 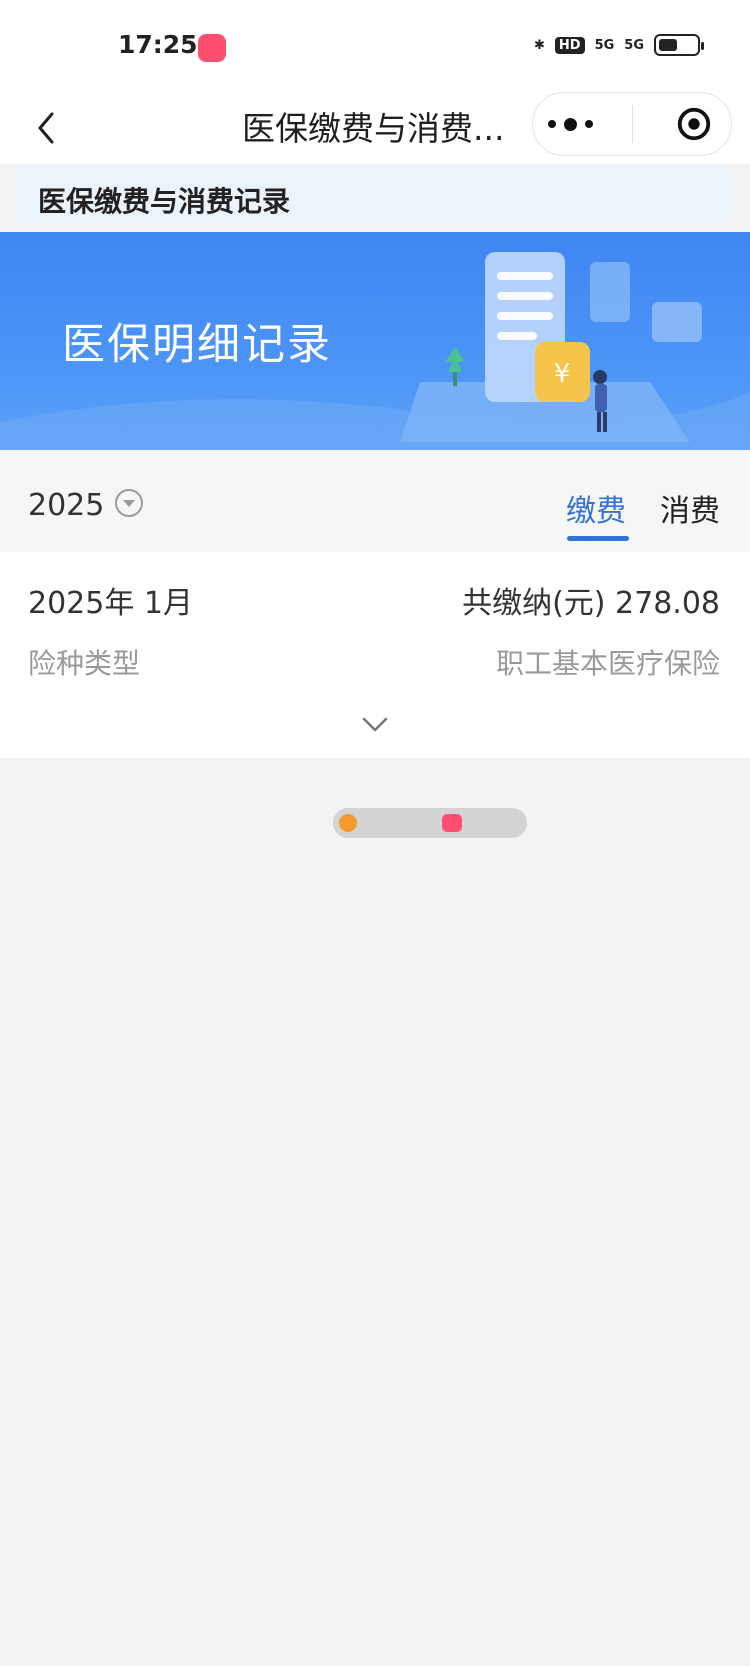 What do you see at coordinates (375, 46) in the screenshot?
I see `status-bar: 17:25 ✱ HD 5G 5G` at bounding box center [375, 46].